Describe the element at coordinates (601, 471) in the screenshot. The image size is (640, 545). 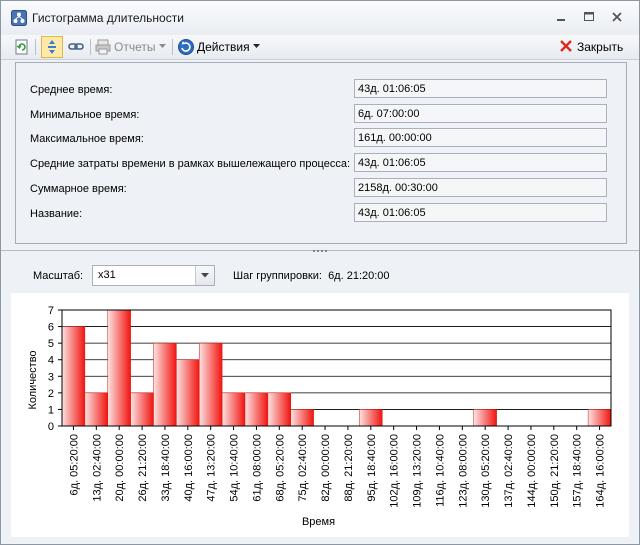
I see `x-tick-label: 164д. 16:00:00` at that location.